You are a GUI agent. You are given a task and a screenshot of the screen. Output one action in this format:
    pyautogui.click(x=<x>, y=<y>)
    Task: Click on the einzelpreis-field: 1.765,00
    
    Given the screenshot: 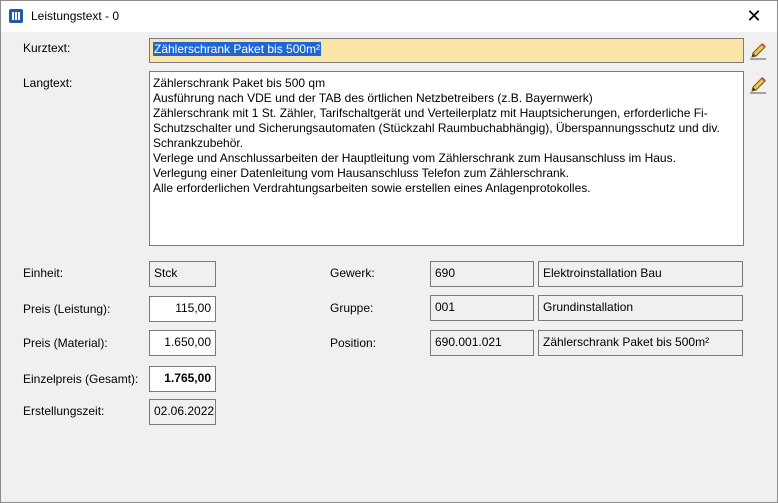 What is the action you would take?
    pyautogui.click(x=182, y=379)
    